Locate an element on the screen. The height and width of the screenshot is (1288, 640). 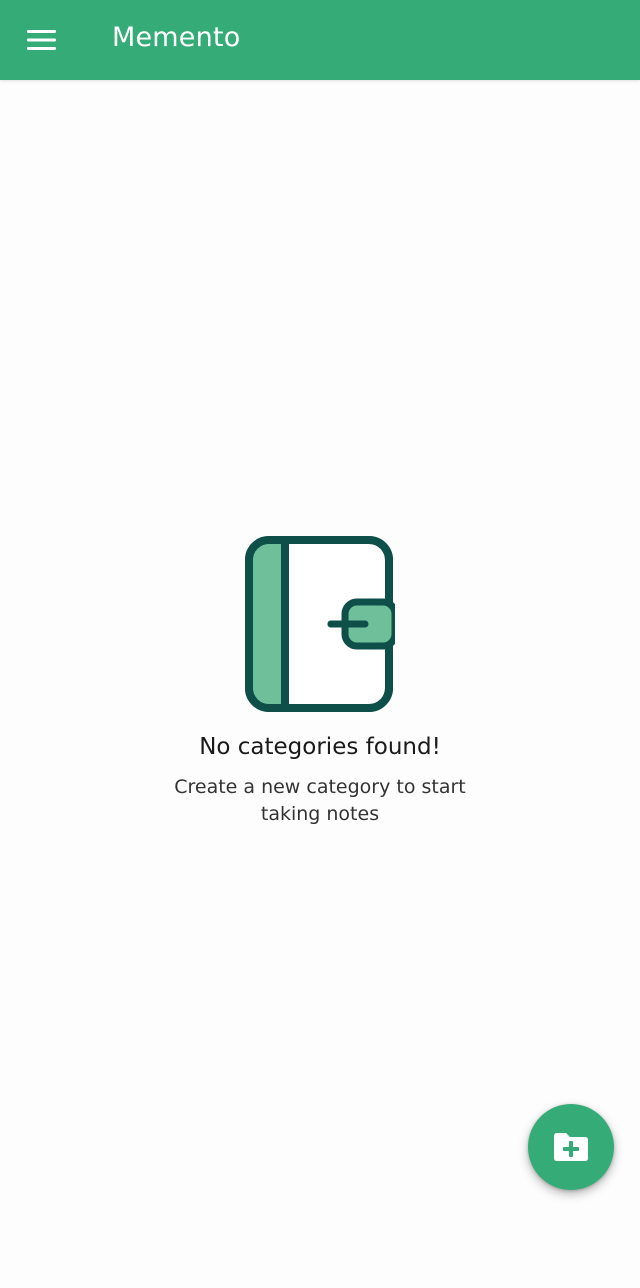
notebook-icon is located at coordinates (320, 624).